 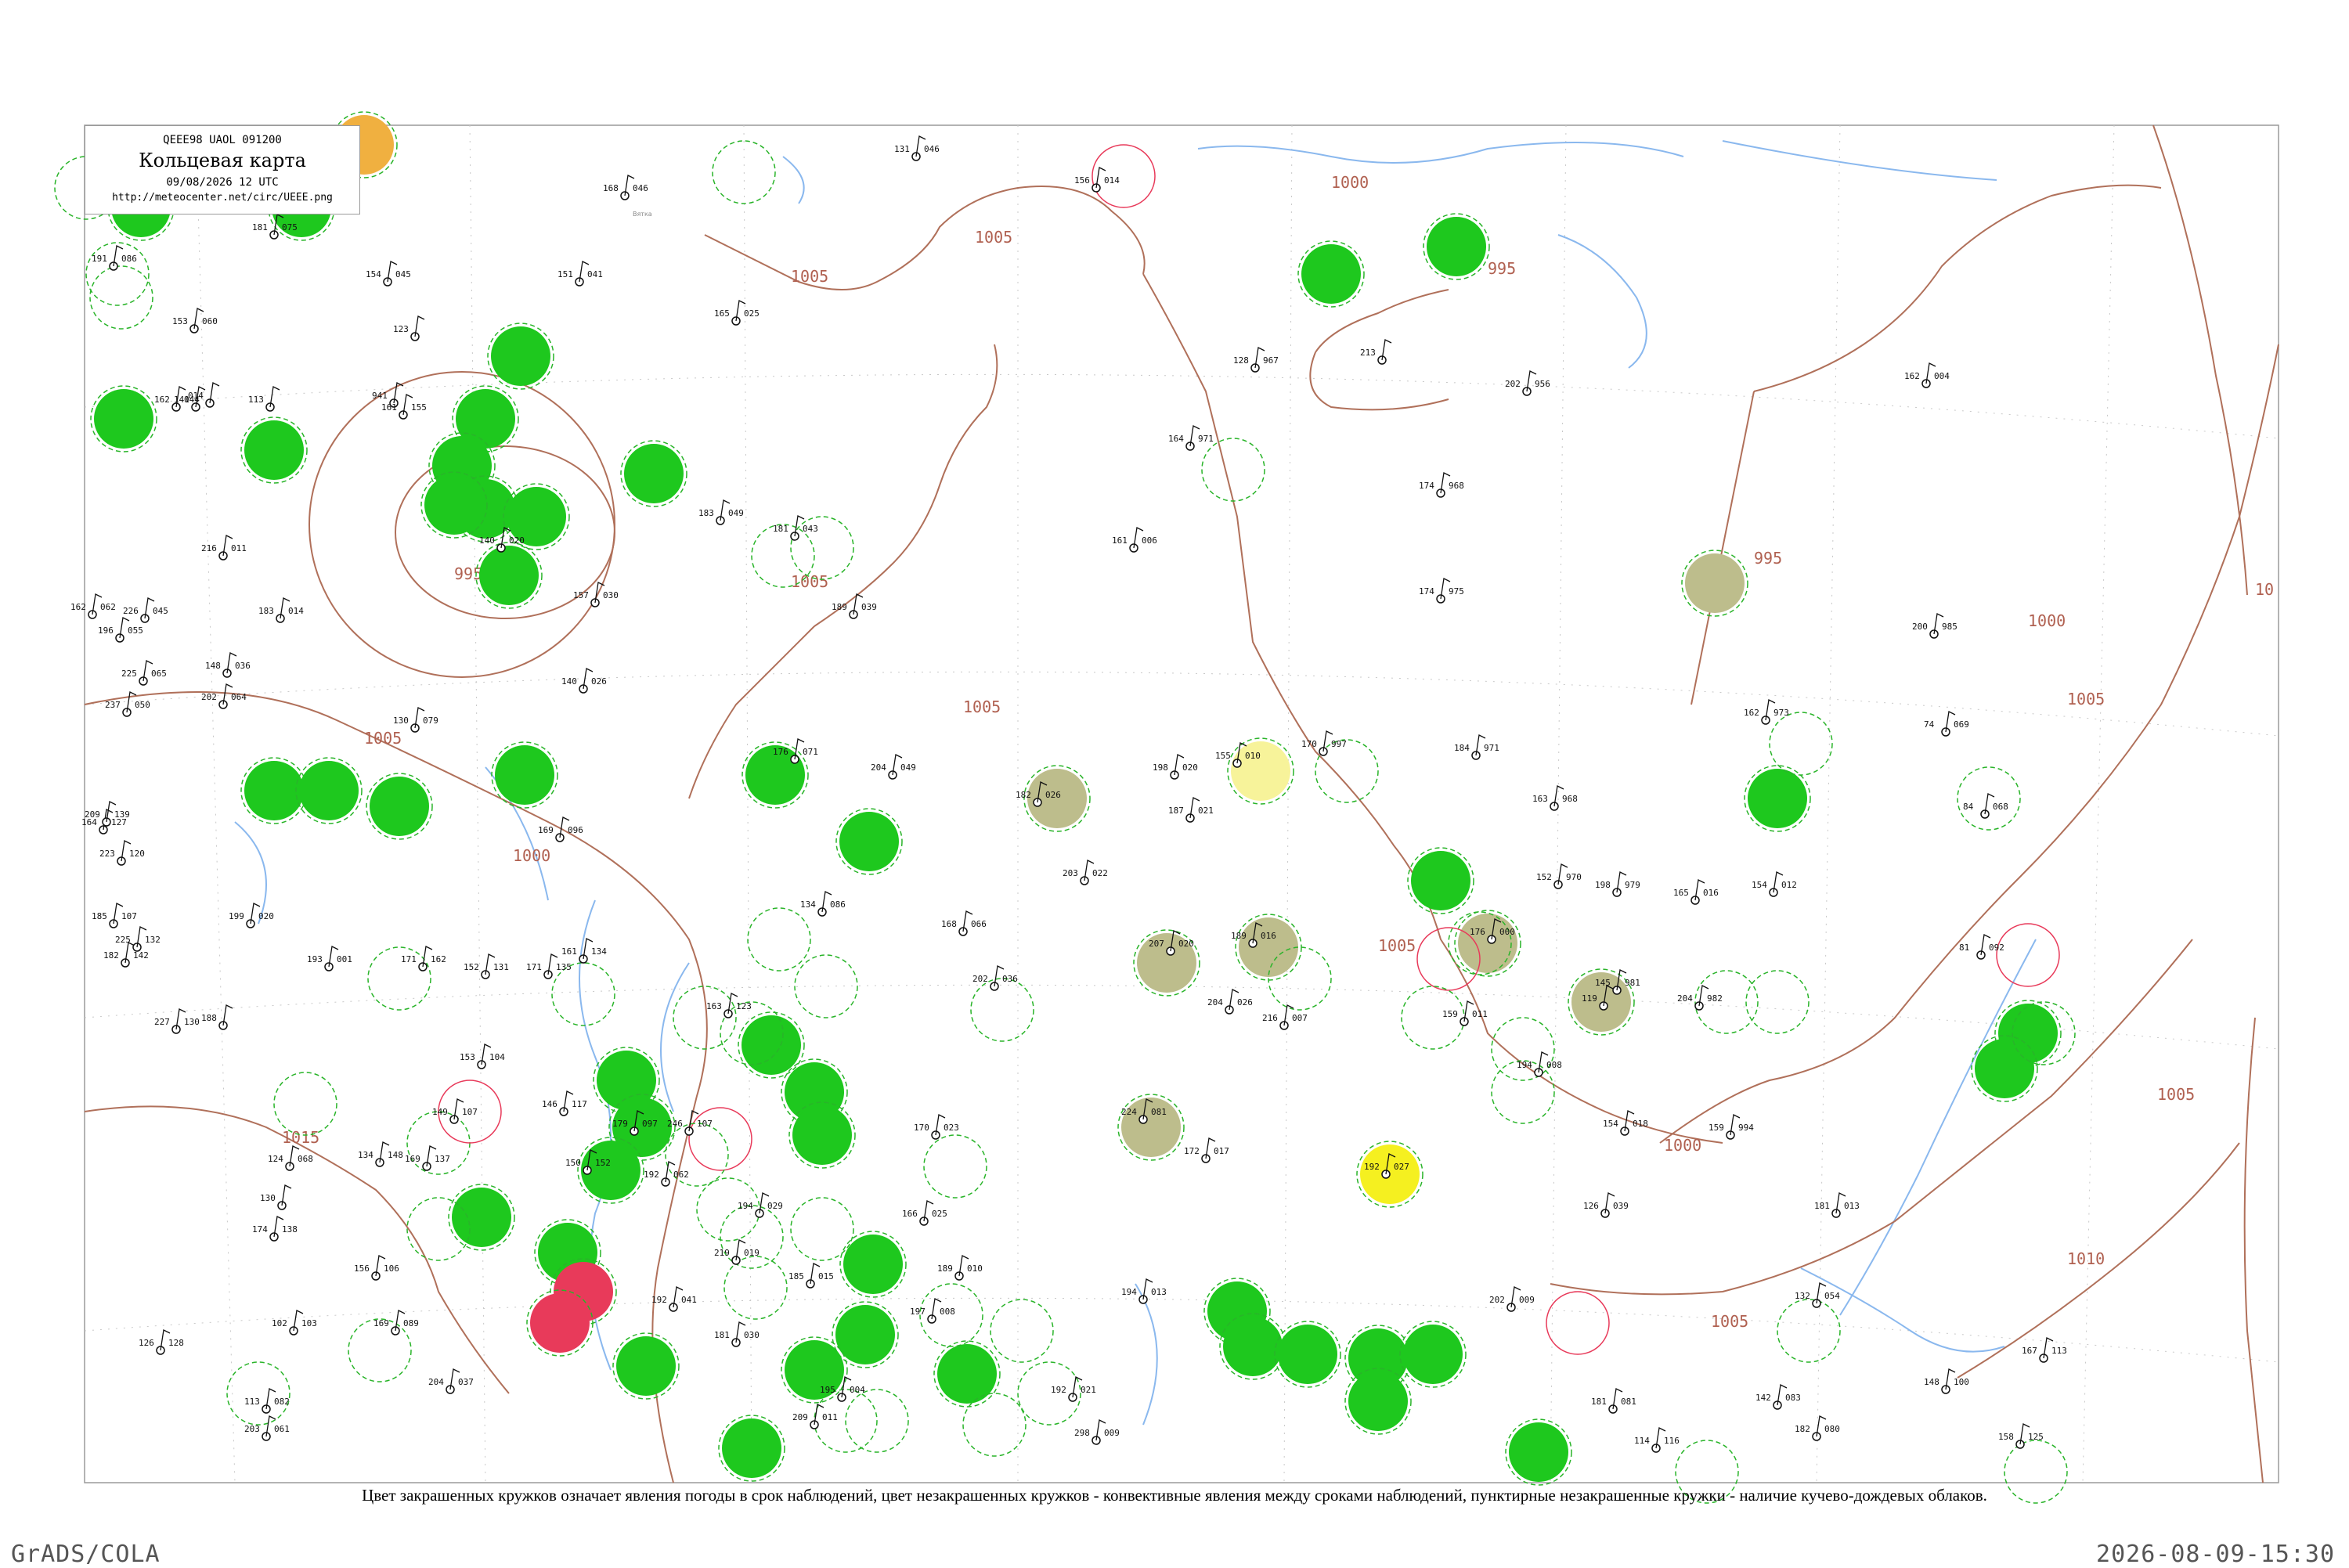 What do you see at coordinates (223, 182) in the screenshot?
I see `map-date: 09/08/2026 12 UTC` at bounding box center [223, 182].